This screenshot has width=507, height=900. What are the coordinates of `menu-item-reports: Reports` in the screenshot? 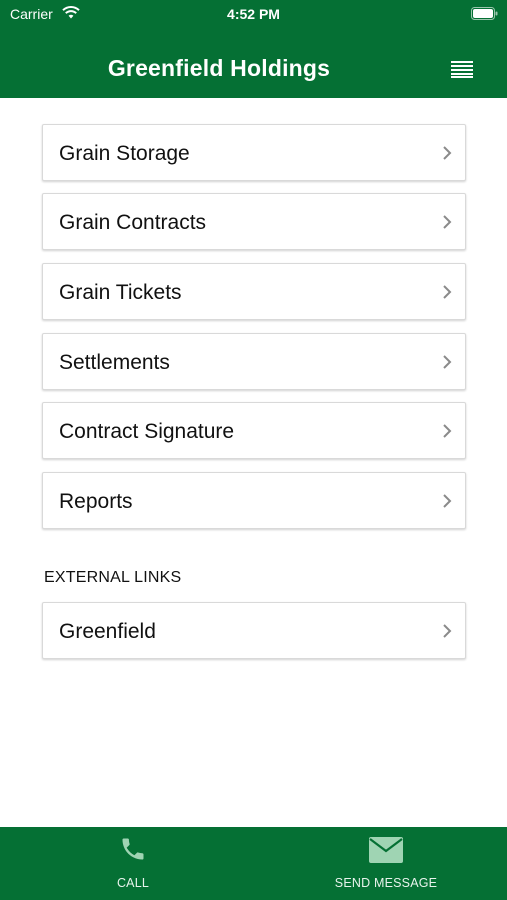 It's located at (254, 500).